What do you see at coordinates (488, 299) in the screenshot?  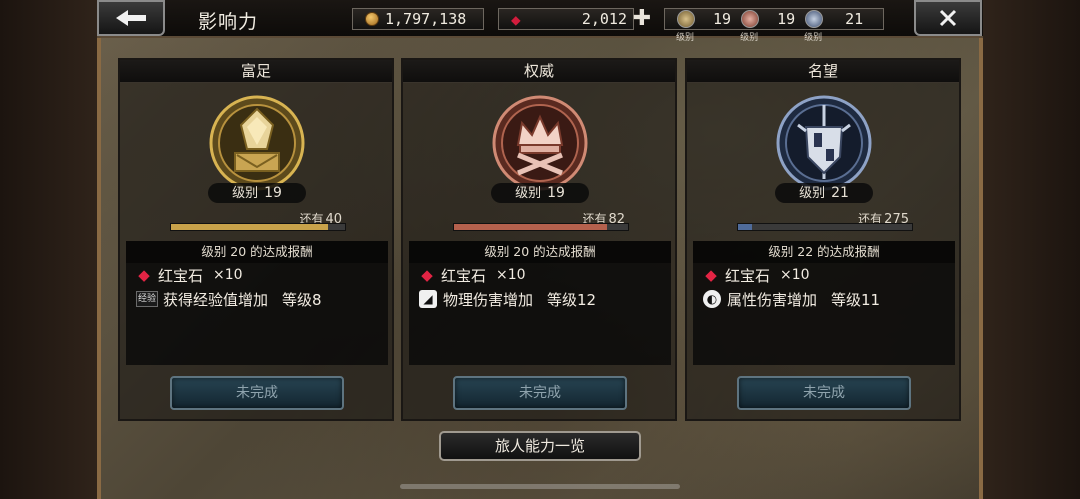 I see `reward-name: 物理伤害增加` at bounding box center [488, 299].